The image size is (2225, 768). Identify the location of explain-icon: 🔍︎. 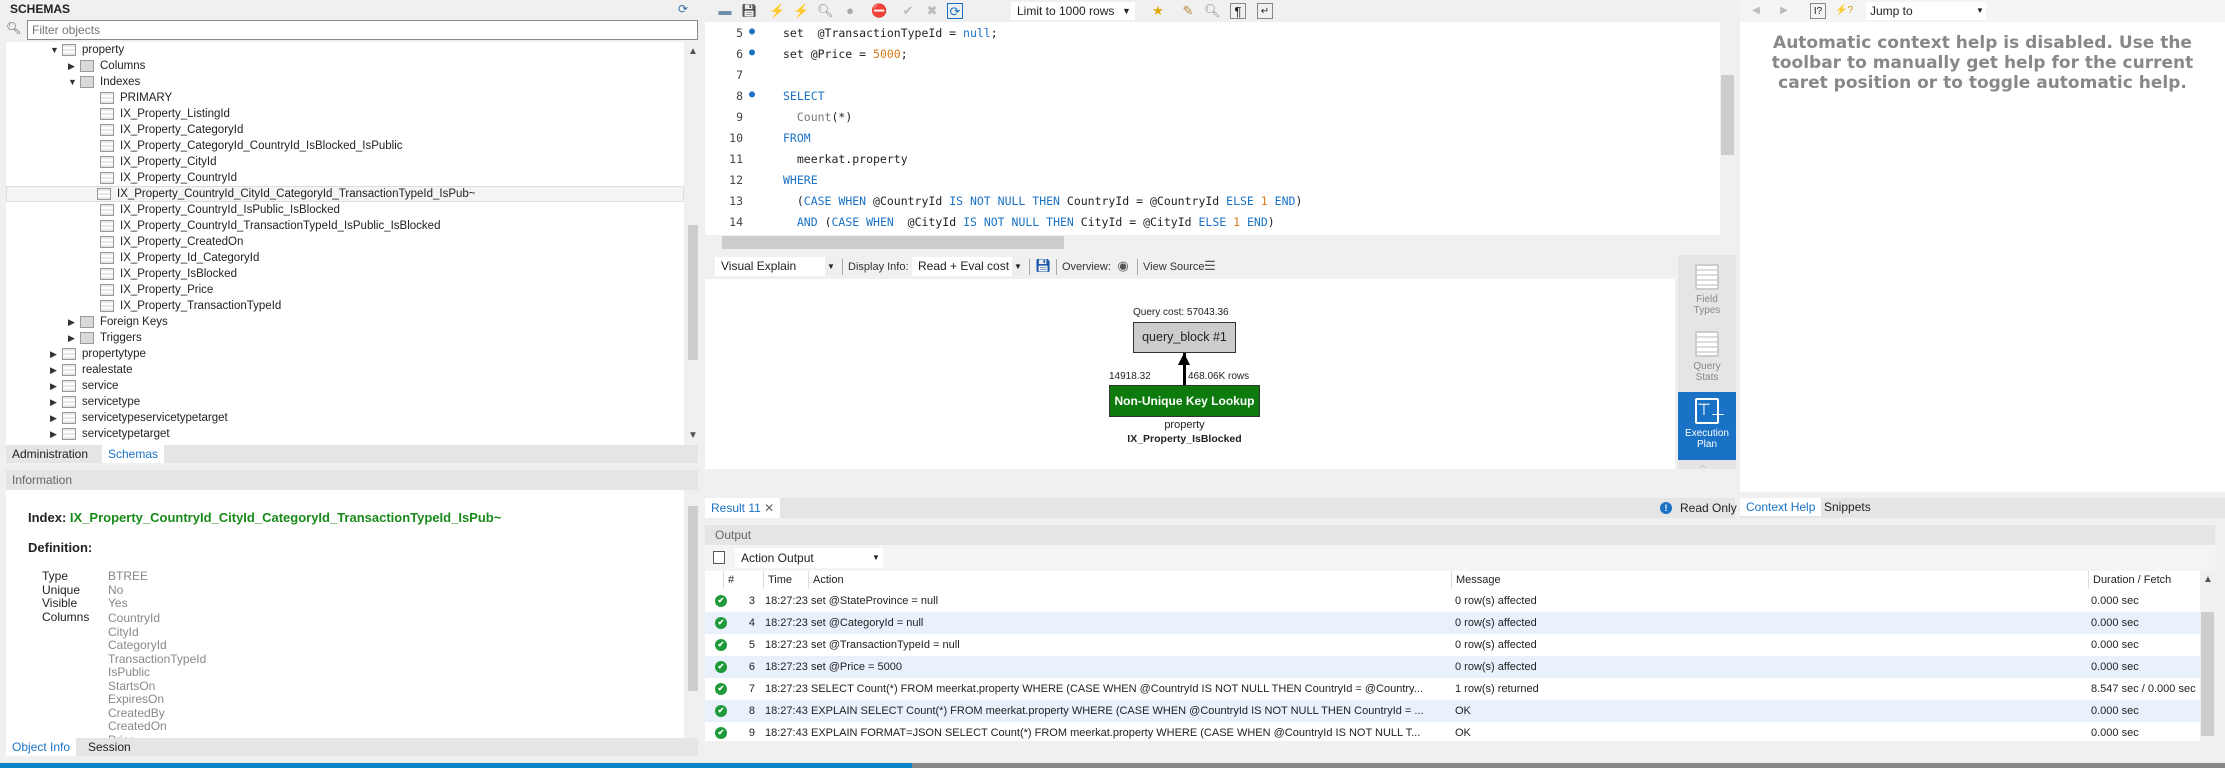
(825, 11).